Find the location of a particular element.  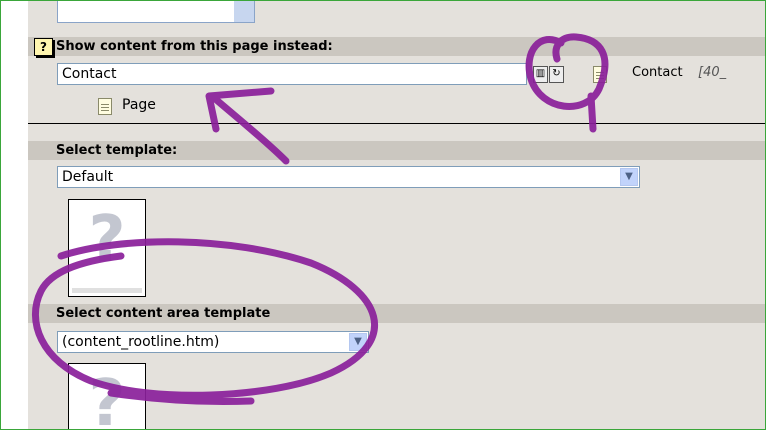

template-header: Select template: is located at coordinates (396, 150).